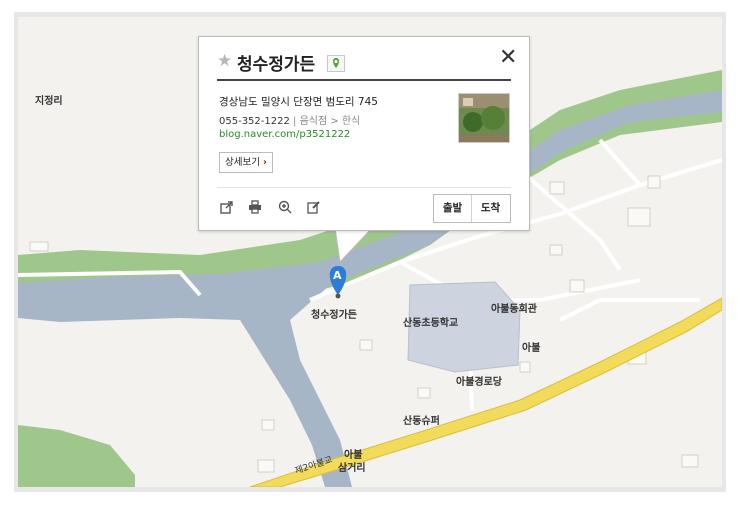 The image size is (740, 505). I want to click on arrive-button: 도착, so click(490, 208).